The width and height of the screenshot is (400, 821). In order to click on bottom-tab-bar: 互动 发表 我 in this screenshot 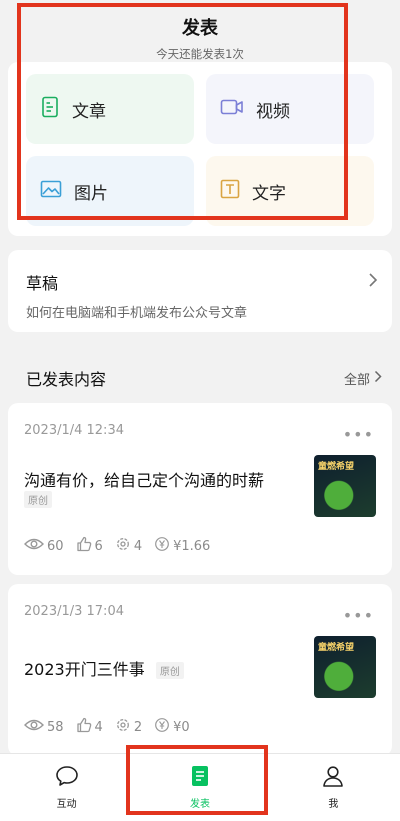, I will do `click(200, 787)`.